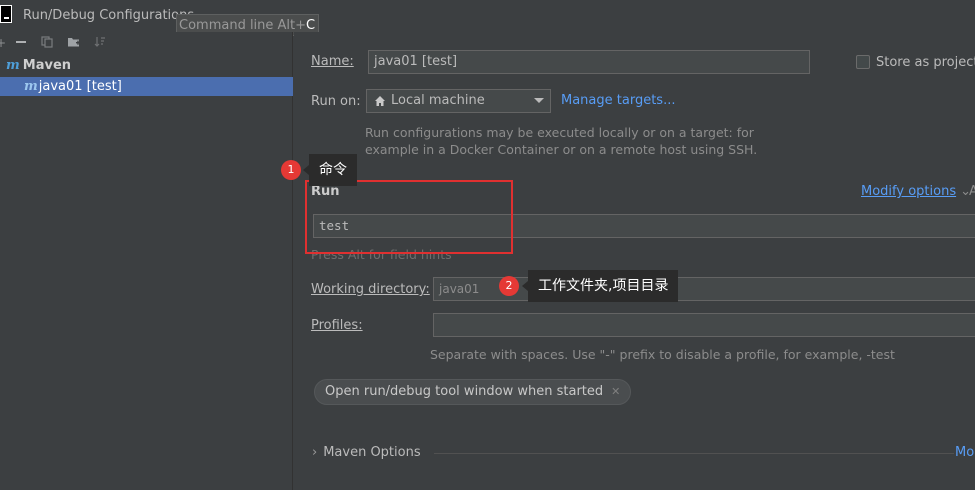  Describe the element at coordinates (464, 391) in the screenshot. I see `chip-label: Open run/debug tool window when started` at that location.